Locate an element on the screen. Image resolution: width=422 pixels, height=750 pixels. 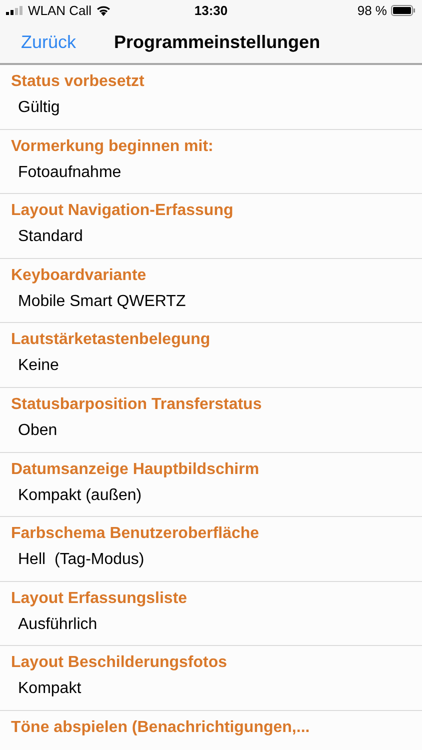
settings-row: Keyboardvariante Mobile Smart QWERTZ is located at coordinates (211, 291).